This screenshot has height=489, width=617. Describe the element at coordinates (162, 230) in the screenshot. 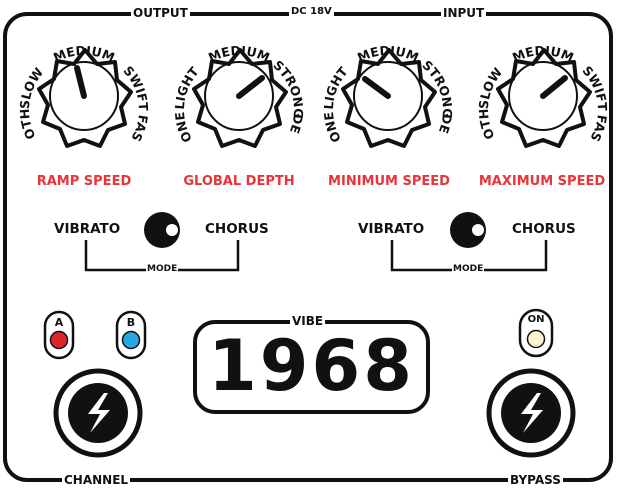

I see `mode-toggle-left` at that location.